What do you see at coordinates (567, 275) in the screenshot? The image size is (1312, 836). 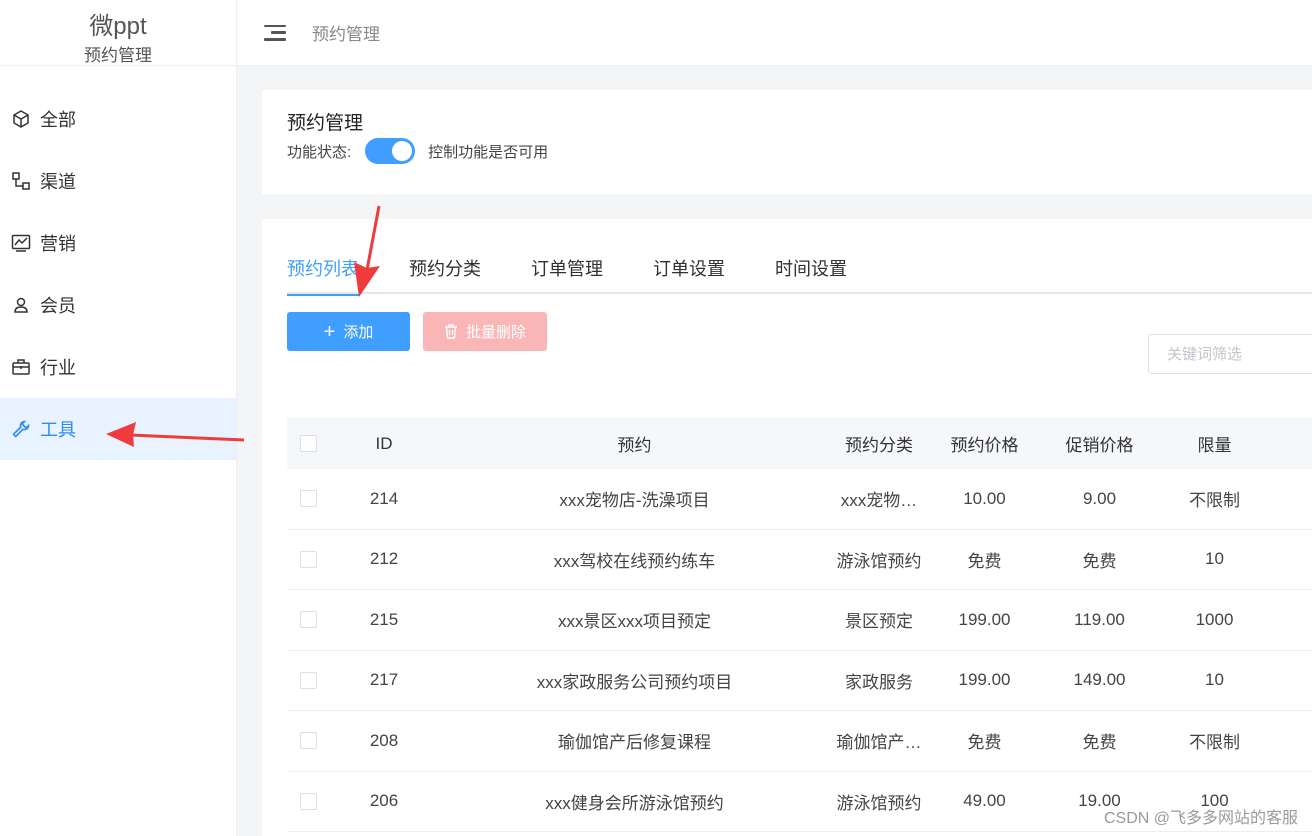 I see `tab-order-management: 订单管理` at bounding box center [567, 275].